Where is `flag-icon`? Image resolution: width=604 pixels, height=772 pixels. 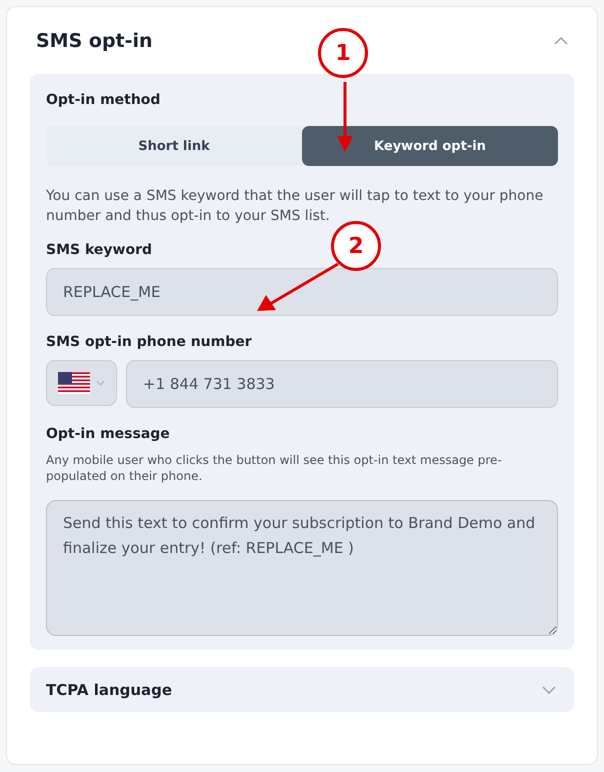 flag-icon is located at coordinates (74, 383).